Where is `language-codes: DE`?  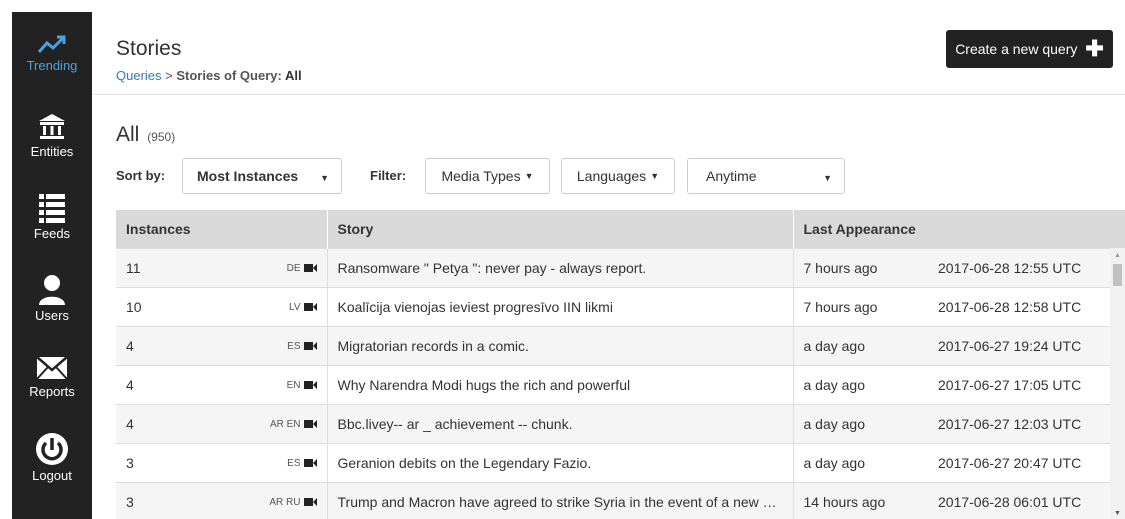 language-codes: DE is located at coordinates (293, 268).